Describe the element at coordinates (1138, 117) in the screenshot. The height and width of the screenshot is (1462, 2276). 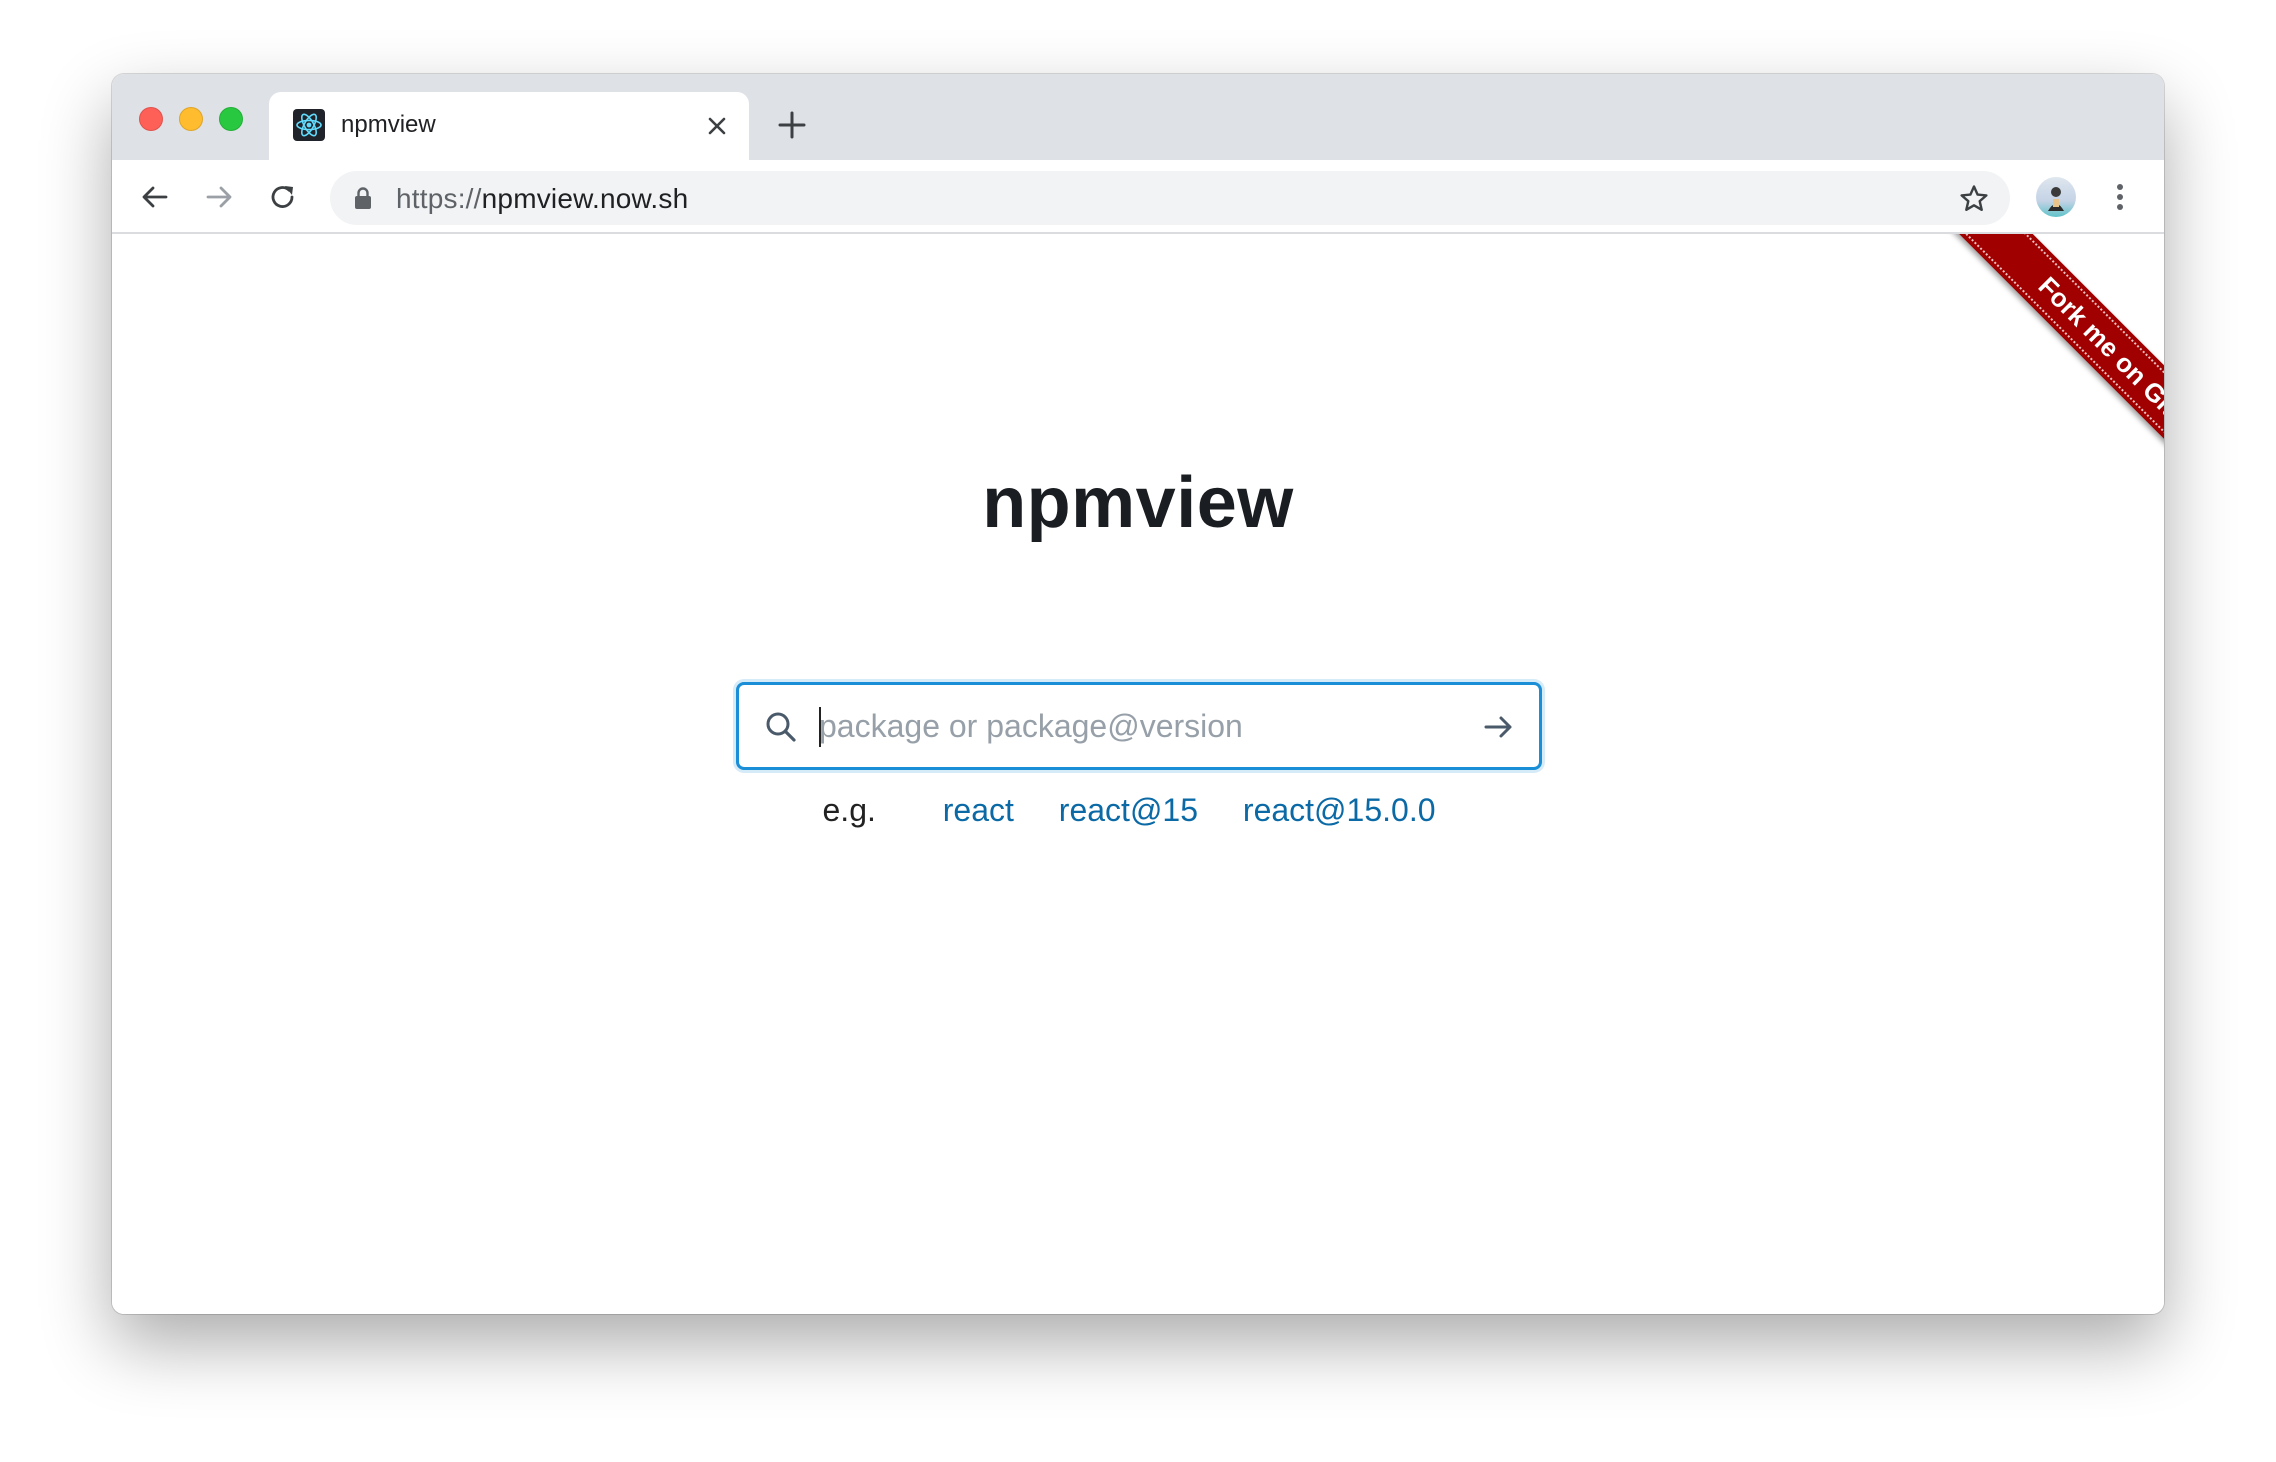
I see `tab-strip: npmview` at that location.